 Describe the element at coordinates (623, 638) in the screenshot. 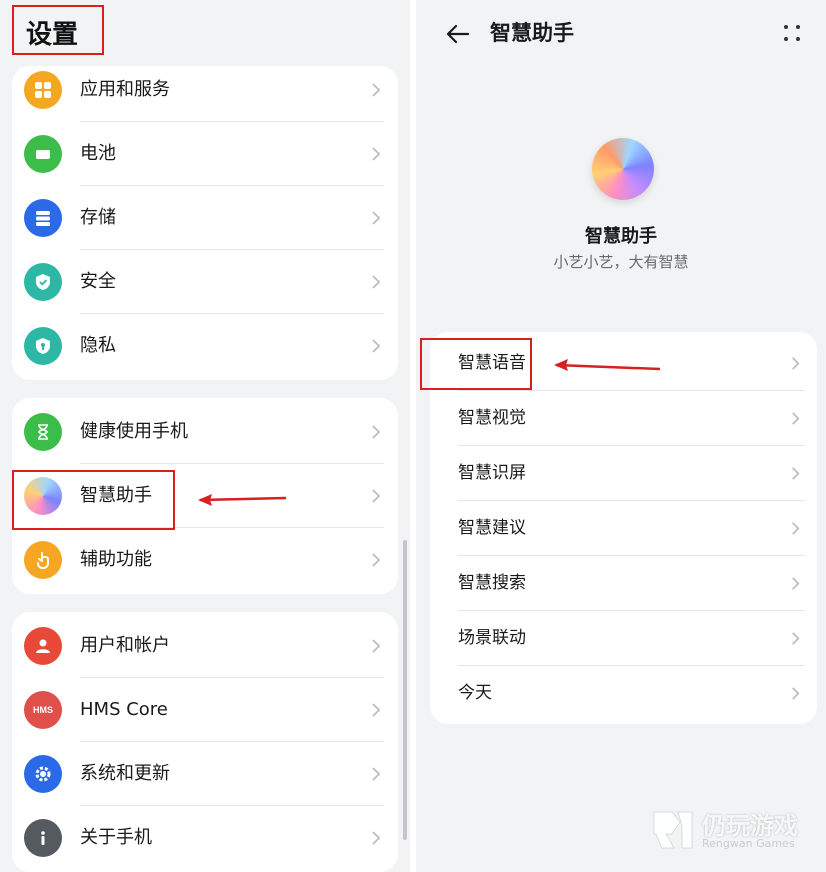

I see `option-scene-linkage: 场景联动` at that location.